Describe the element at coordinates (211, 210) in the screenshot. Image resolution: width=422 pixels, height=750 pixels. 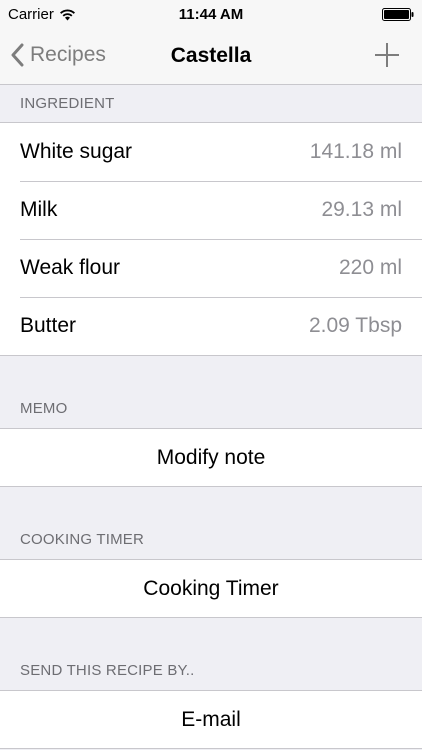
I see `ingredient-row: Milk 29.13 ml` at that location.